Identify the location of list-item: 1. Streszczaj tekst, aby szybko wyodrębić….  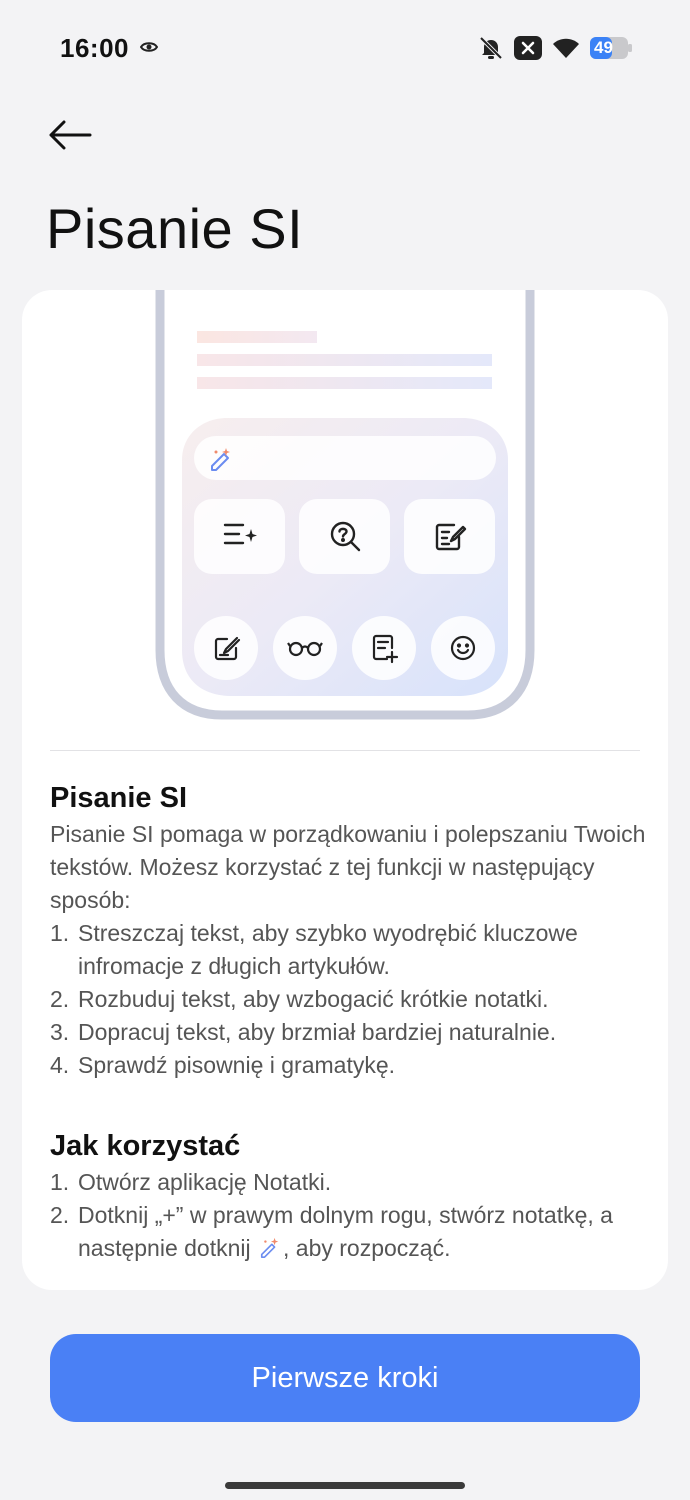
(314, 949).